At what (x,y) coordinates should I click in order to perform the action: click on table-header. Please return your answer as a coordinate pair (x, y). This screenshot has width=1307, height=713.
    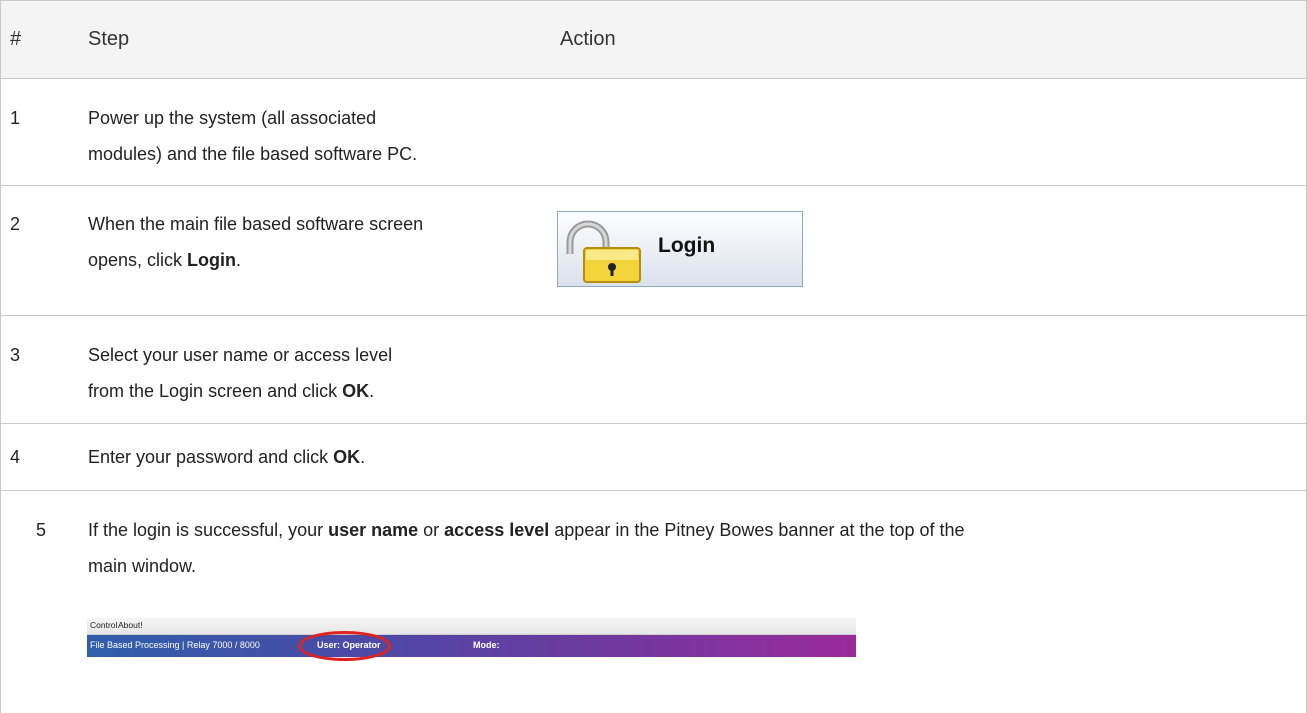
    Looking at the image, I should click on (653, 39).